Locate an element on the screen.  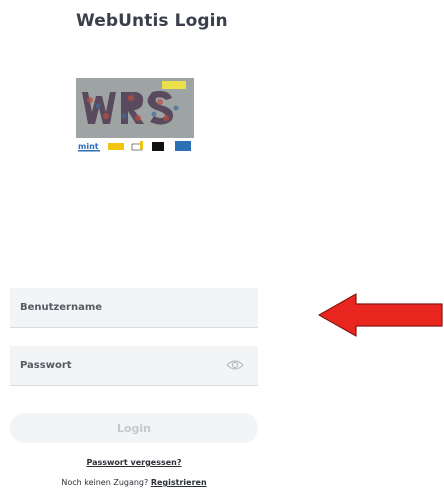
username-input is located at coordinates (134, 307).